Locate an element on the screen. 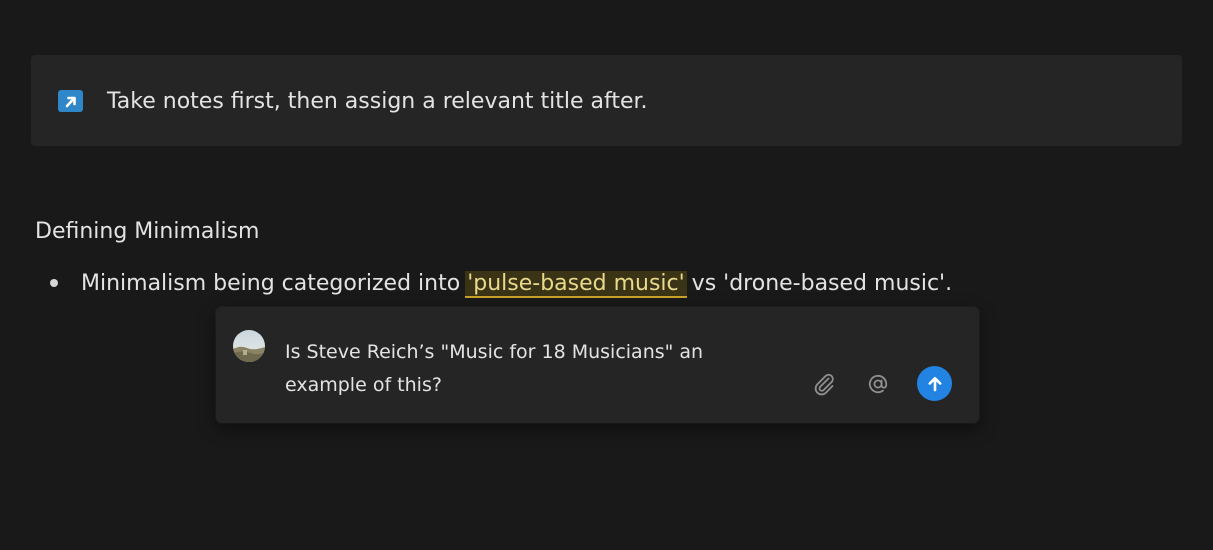 The width and height of the screenshot is (1213, 550). section-heading: Defining Minimalism is located at coordinates (147, 232).